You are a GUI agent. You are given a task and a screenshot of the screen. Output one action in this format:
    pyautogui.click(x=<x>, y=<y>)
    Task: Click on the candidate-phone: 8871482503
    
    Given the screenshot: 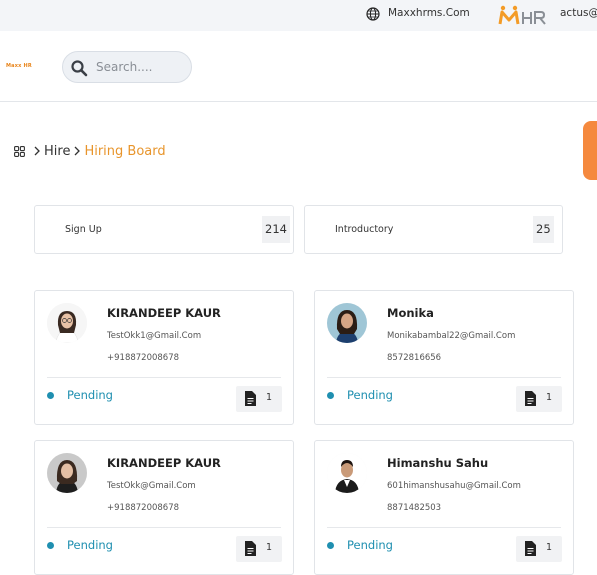 What is the action you would take?
    pyautogui.click(x=414, y=508)
    